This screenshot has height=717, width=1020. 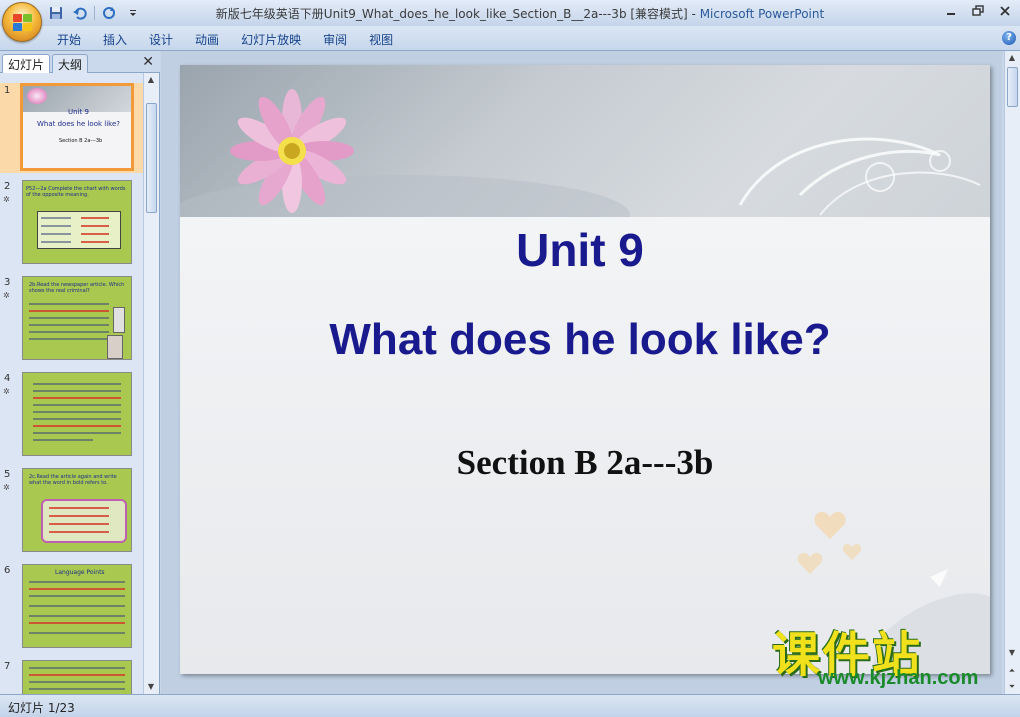 What do you see at coordinates (510, 705) in the screenshot?
I see `status-bar: 幻灯片 1/23` at bounding box center [510, 705].